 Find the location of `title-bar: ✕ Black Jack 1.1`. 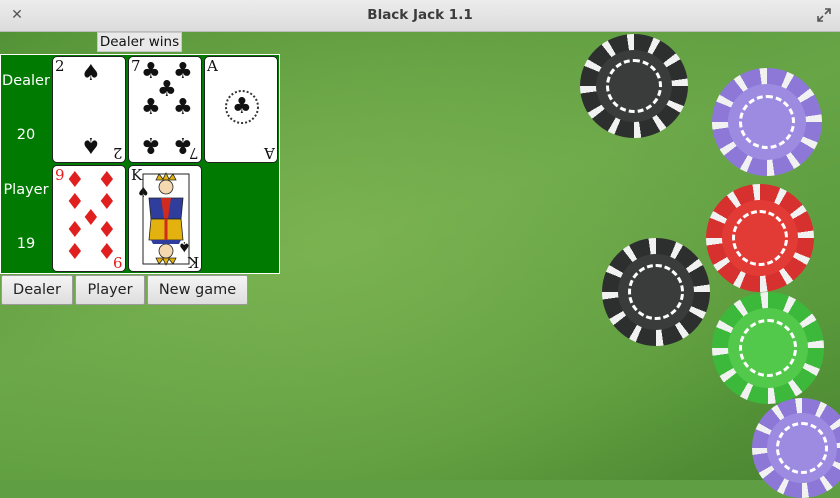

title-bar: ✕ Black Jack 1.1 is located at coordinates (420, 16).